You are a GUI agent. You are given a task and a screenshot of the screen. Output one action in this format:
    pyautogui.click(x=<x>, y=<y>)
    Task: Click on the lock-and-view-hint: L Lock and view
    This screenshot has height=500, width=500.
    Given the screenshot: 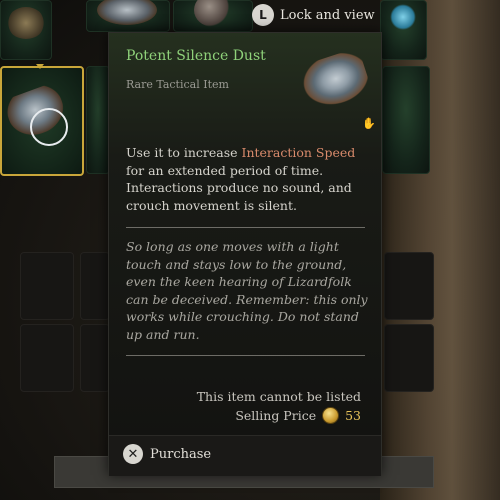 What is the action you would take?
    pyautogui.click(x=313, y=15)
    